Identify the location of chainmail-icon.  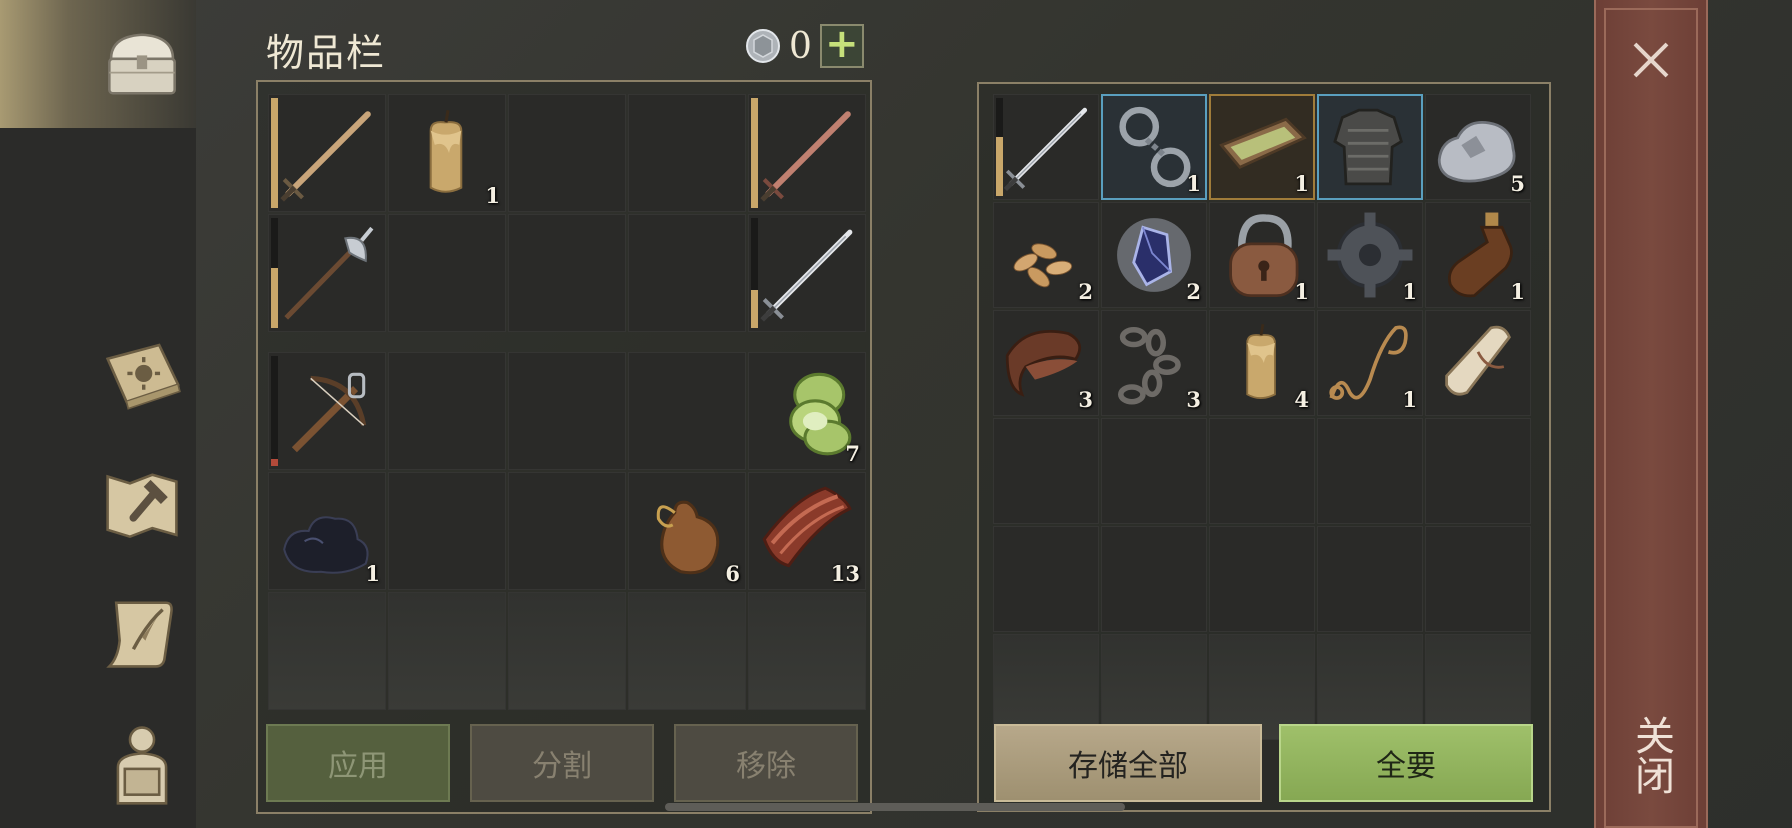
(1368, 147).